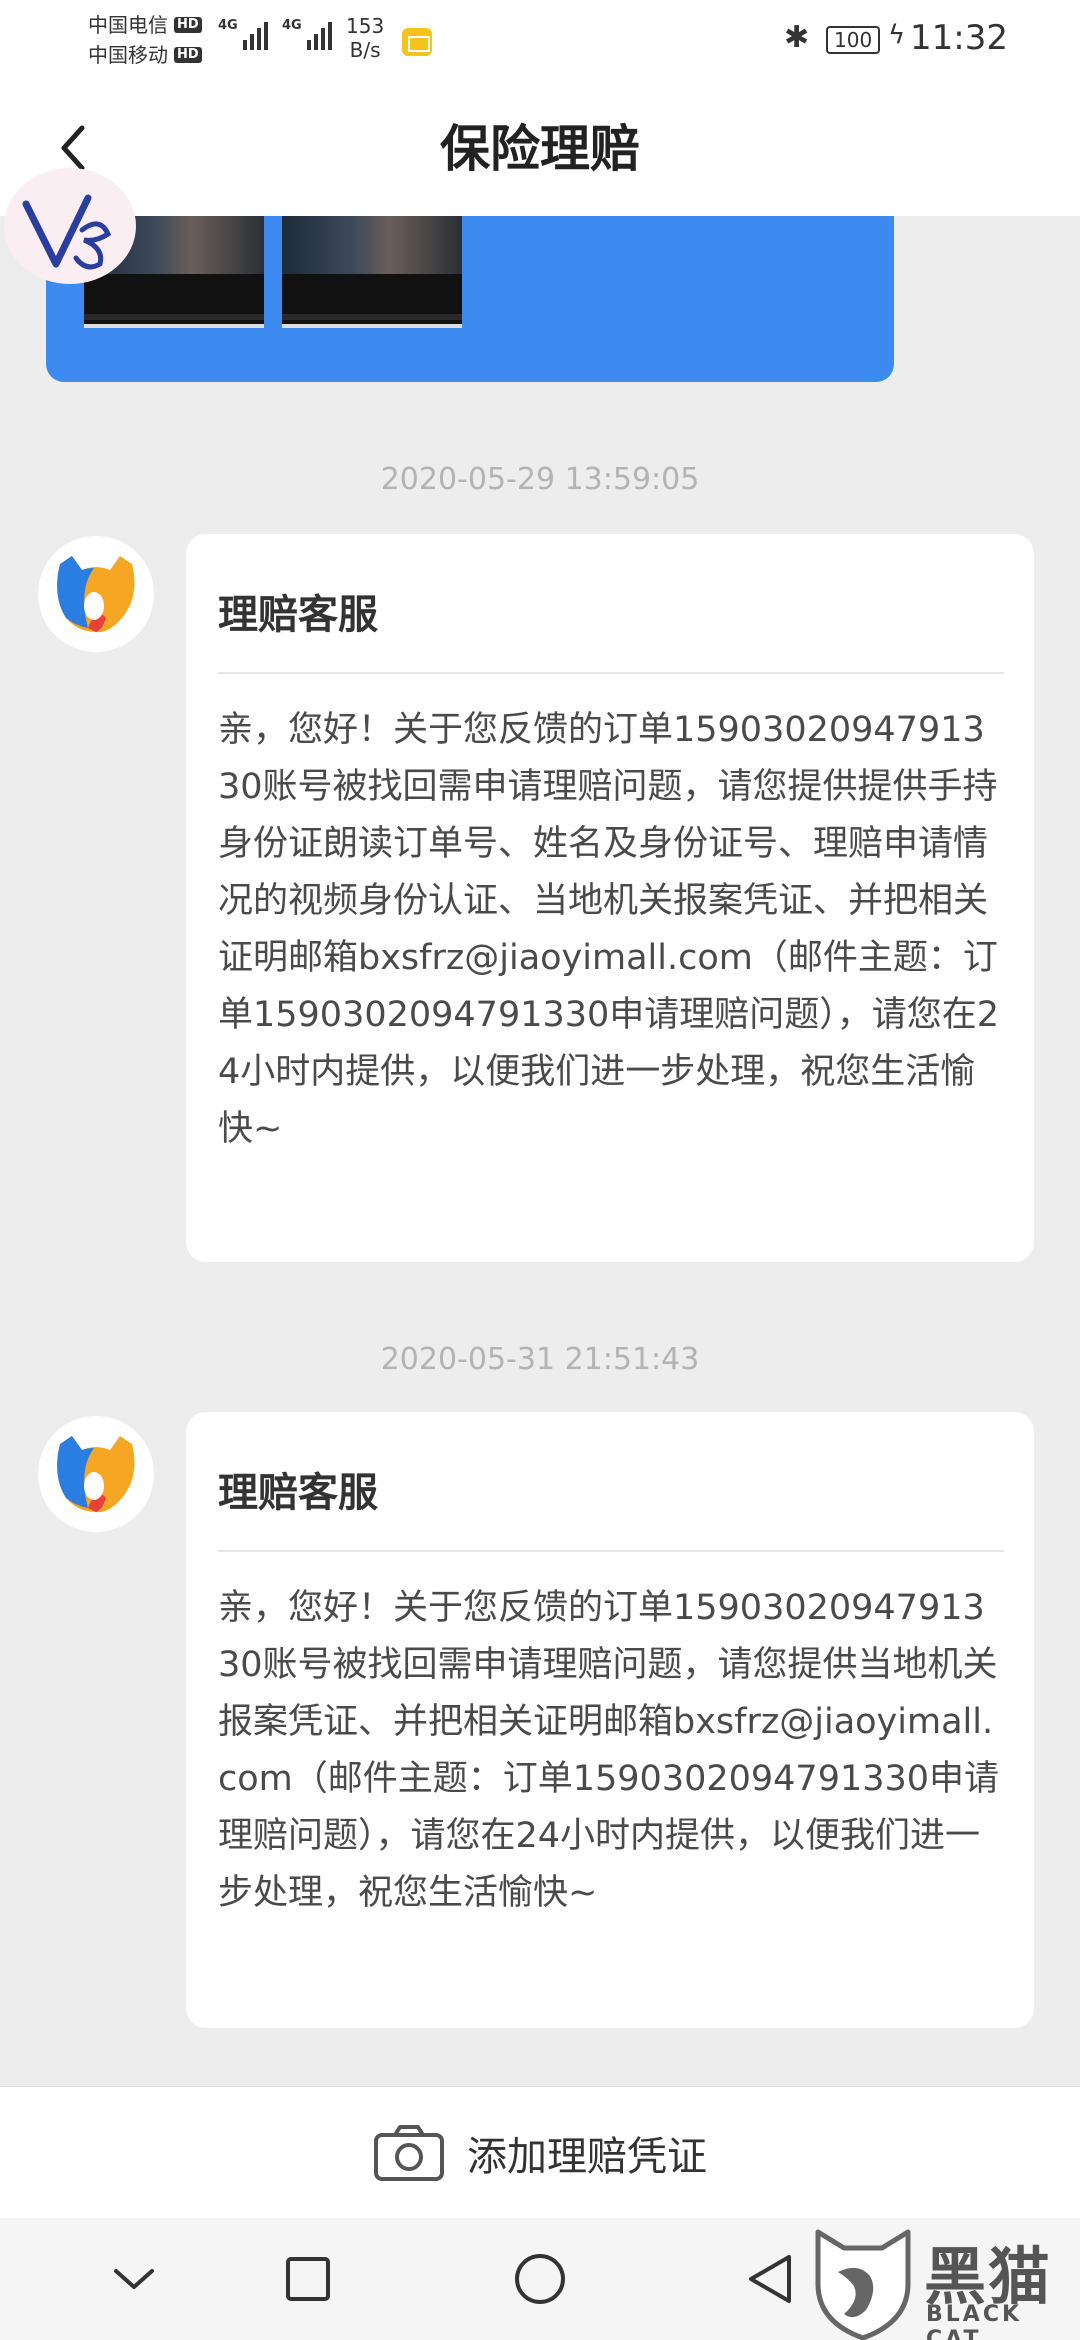 The image size is (1080, 2340). I want to click on recent-apps-button, so click(308, 2279).